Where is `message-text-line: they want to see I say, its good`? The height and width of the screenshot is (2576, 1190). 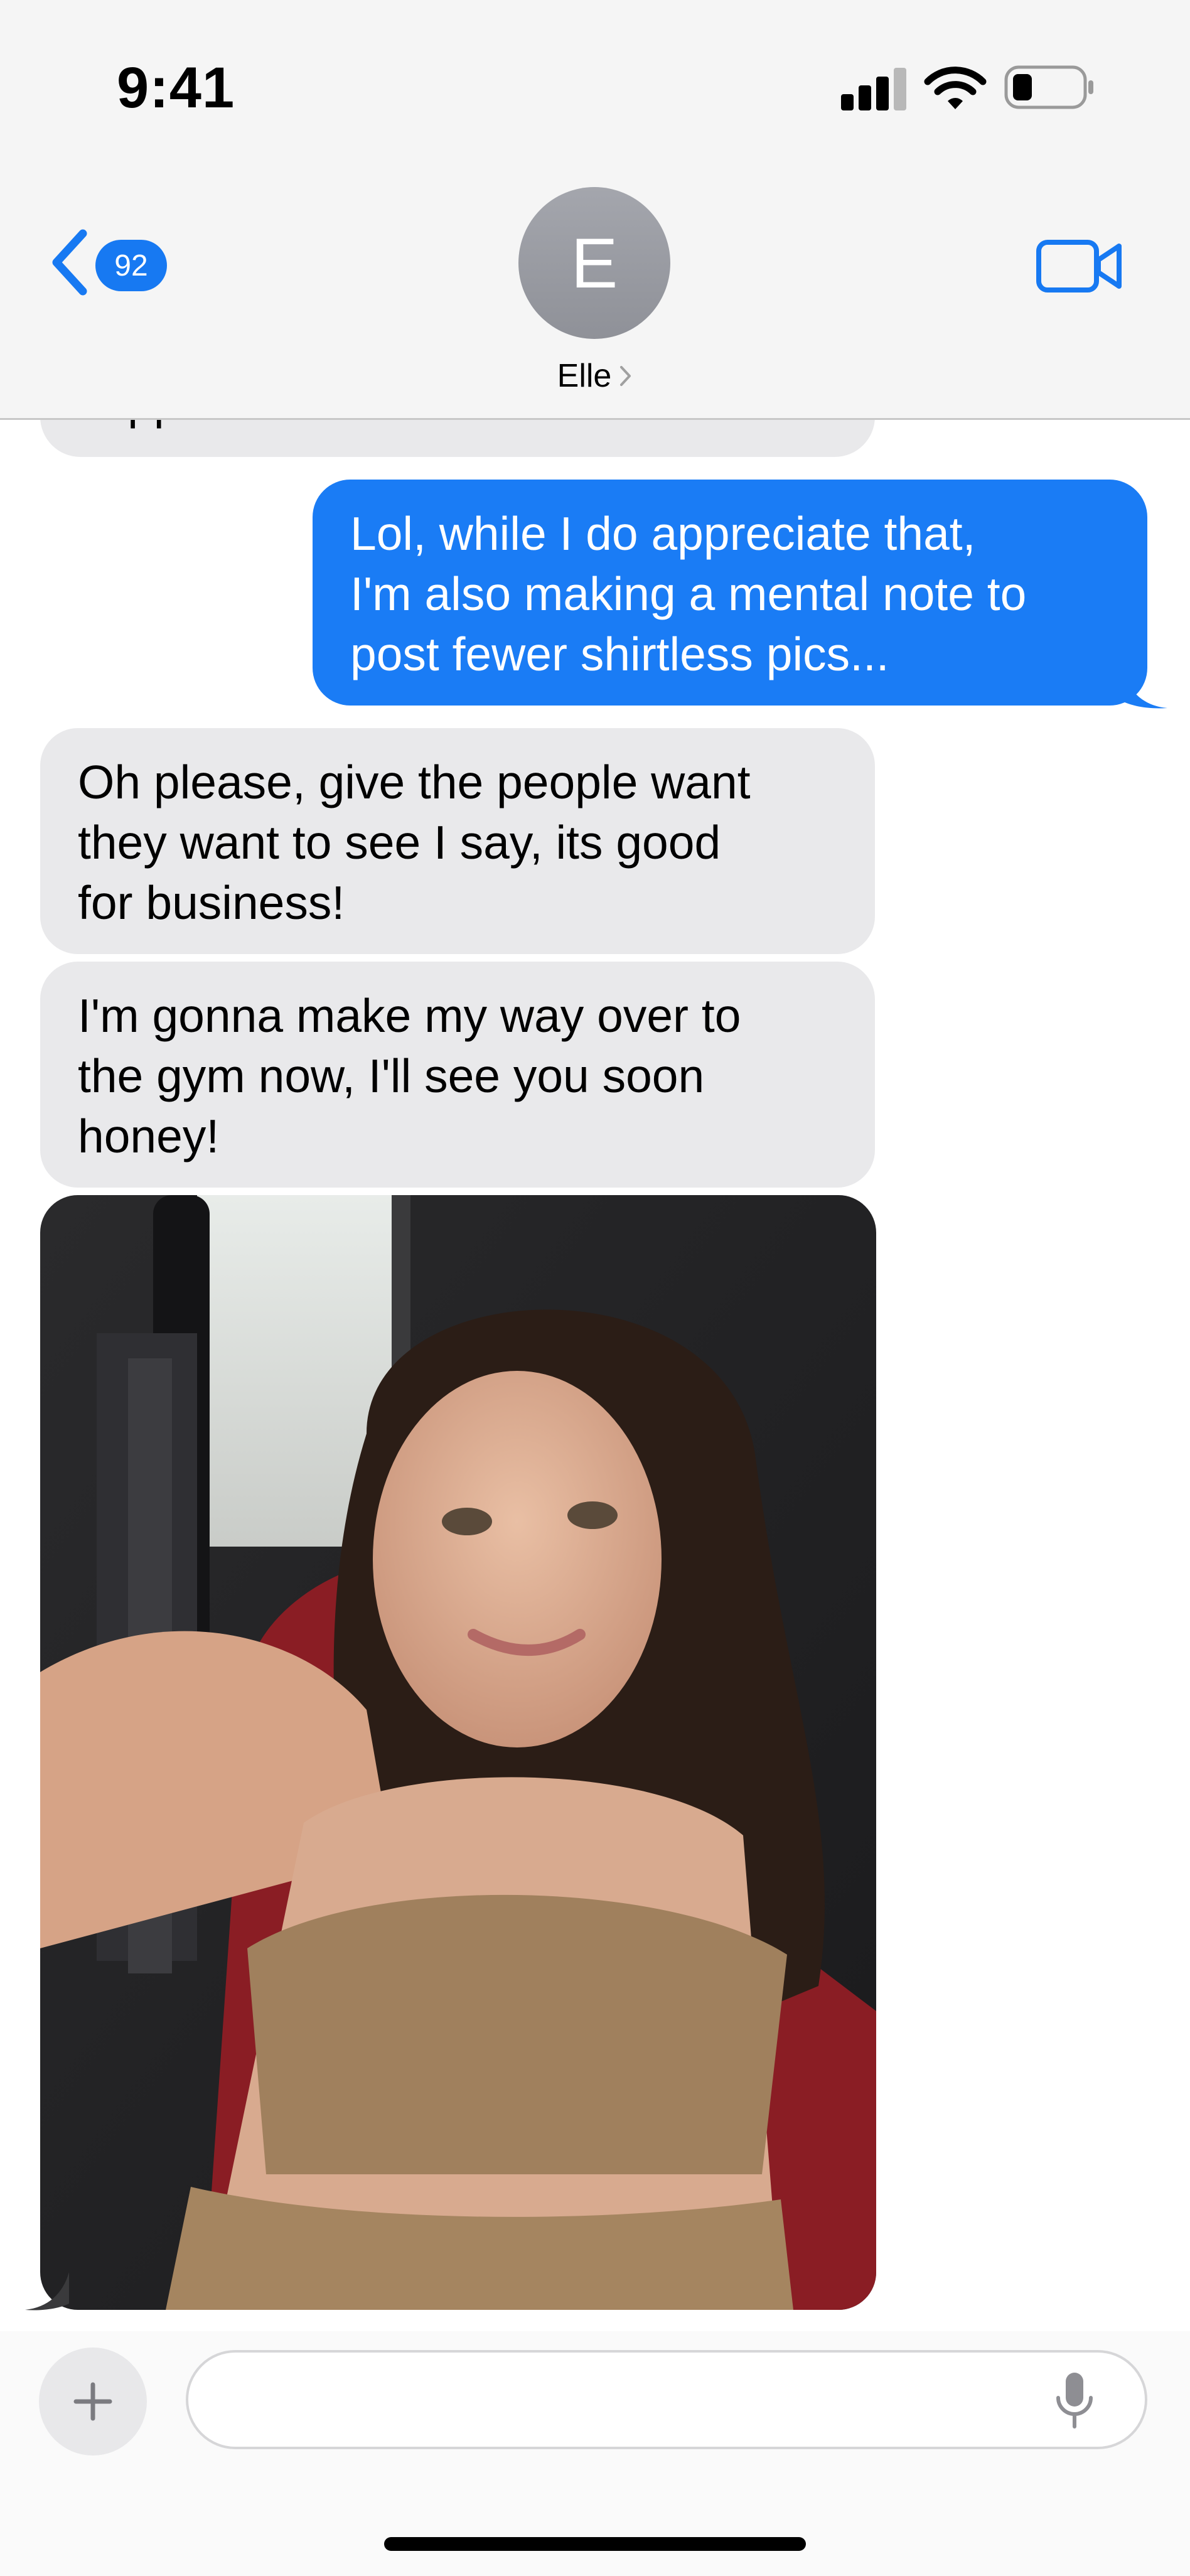 message-text-line: they want to see I say, its good is located at coordinates (399, 842).